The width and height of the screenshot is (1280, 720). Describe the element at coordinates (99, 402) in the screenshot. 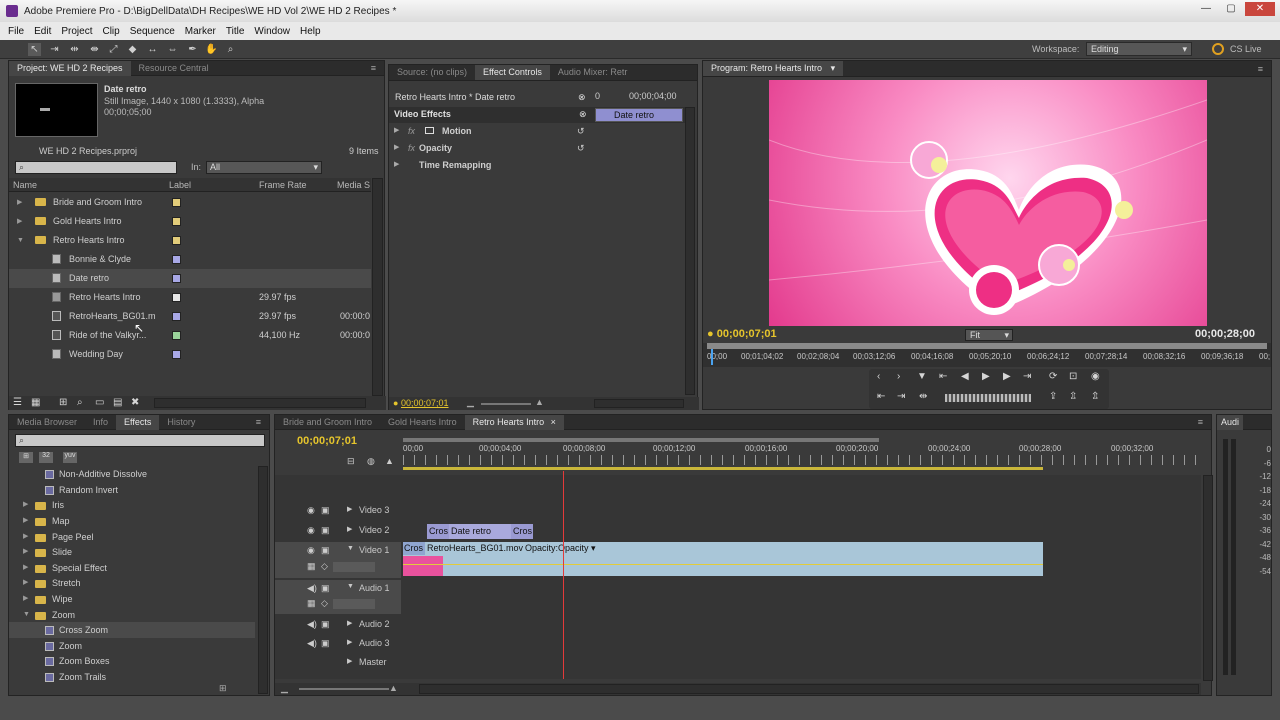

I see `new-bin-icon: ▭` at that location.